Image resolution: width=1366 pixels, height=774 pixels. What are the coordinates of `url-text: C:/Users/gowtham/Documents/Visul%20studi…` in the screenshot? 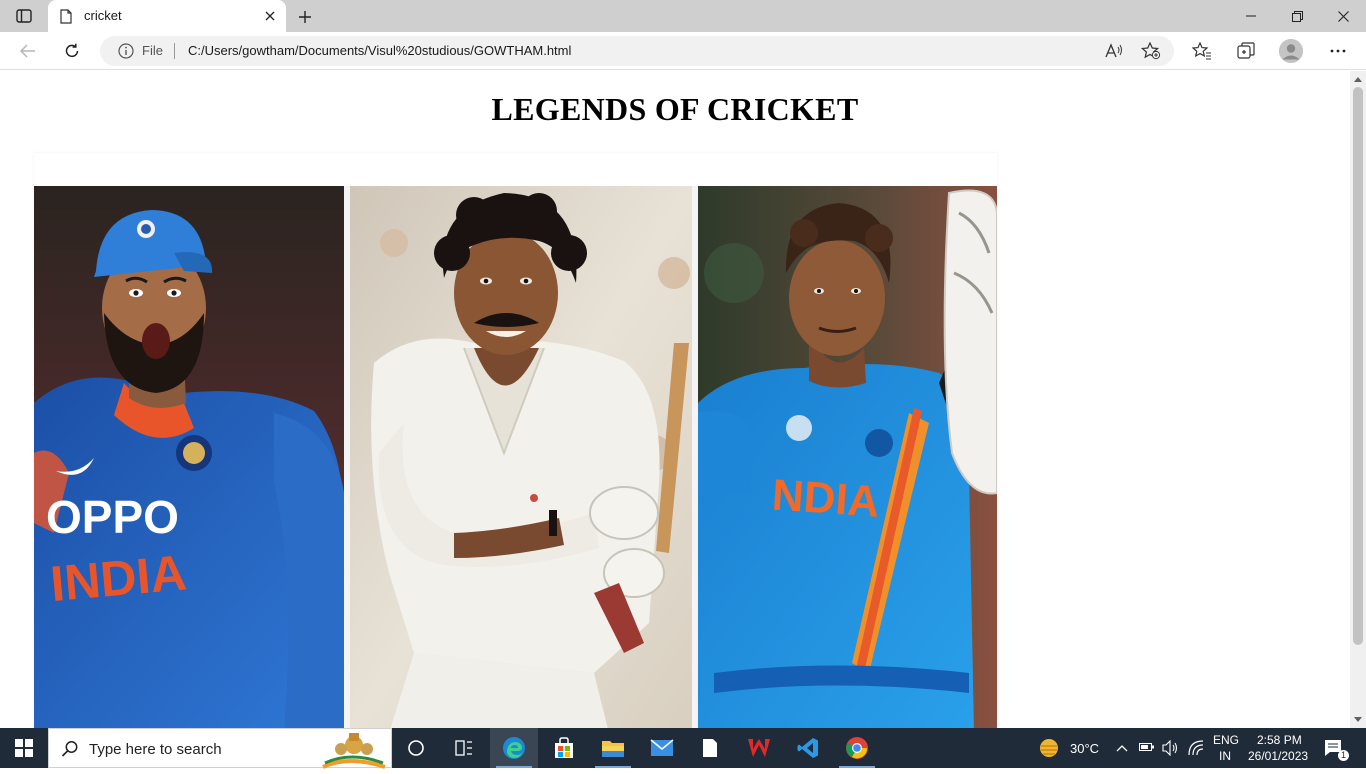 It's located at (379, 50).